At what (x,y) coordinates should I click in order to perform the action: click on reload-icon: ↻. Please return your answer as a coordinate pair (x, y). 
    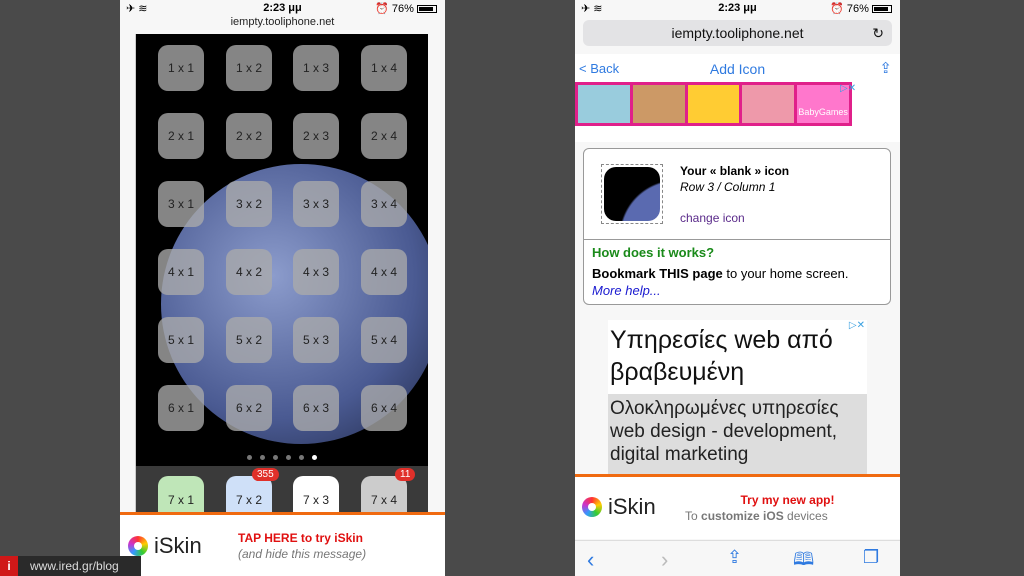
    Looking at the image, I should click on (878, 33).